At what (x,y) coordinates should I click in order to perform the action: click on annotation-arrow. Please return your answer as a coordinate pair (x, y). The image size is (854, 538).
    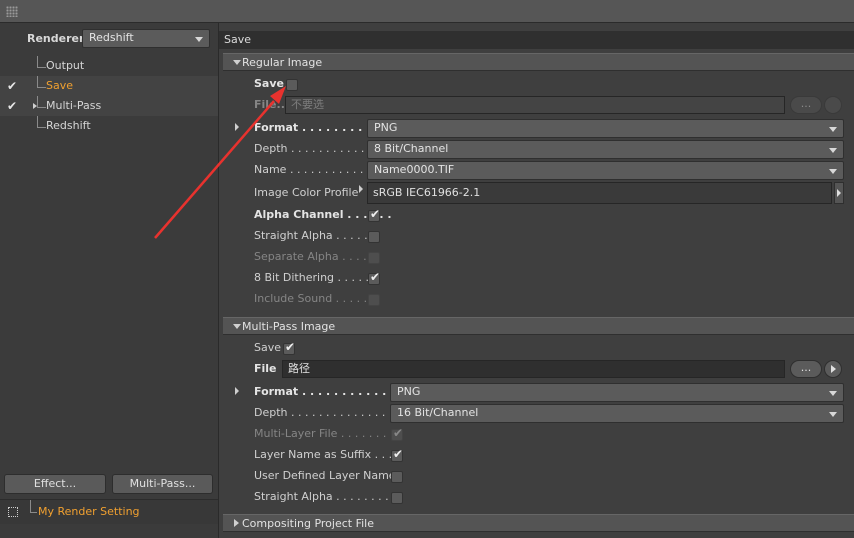
    Looking at the image, I should click on (220, 162).